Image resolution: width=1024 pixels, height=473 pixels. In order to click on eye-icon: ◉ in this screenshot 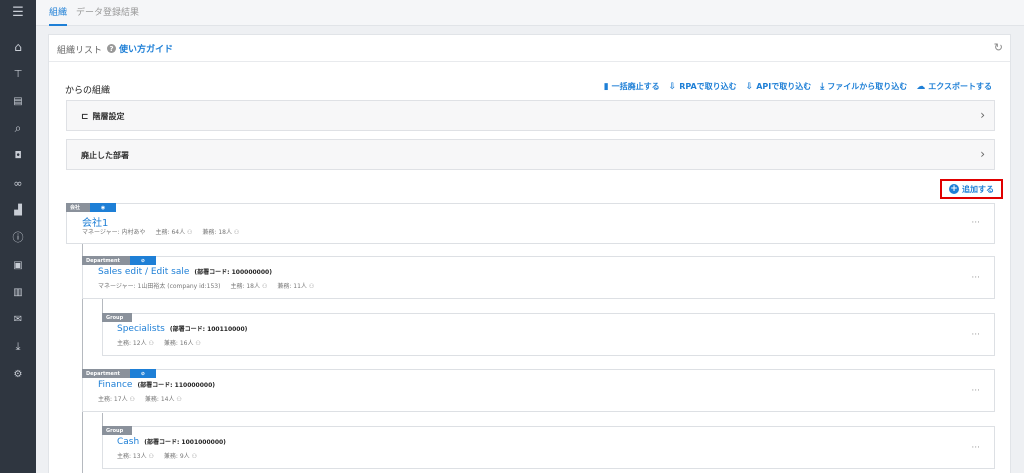, I will do `click(103, 207)`.